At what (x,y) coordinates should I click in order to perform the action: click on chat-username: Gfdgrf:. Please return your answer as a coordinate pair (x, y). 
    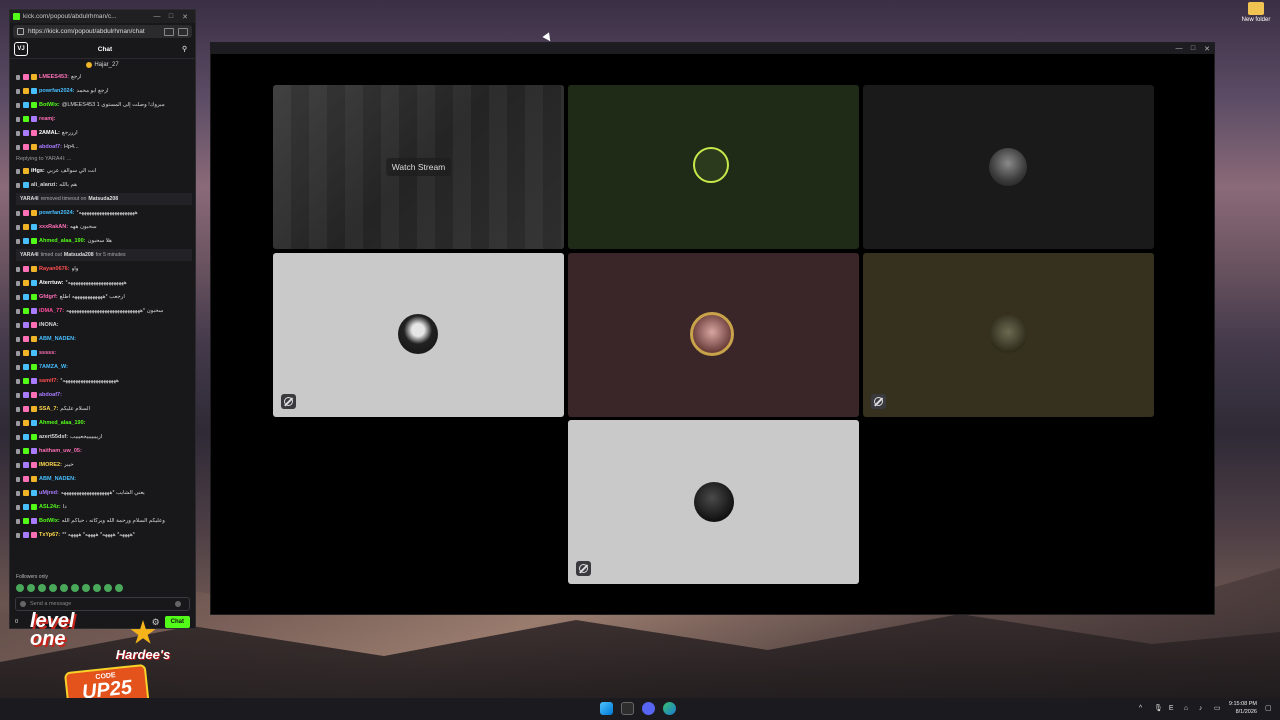
    Looking at the image, I should click on (48, 297).